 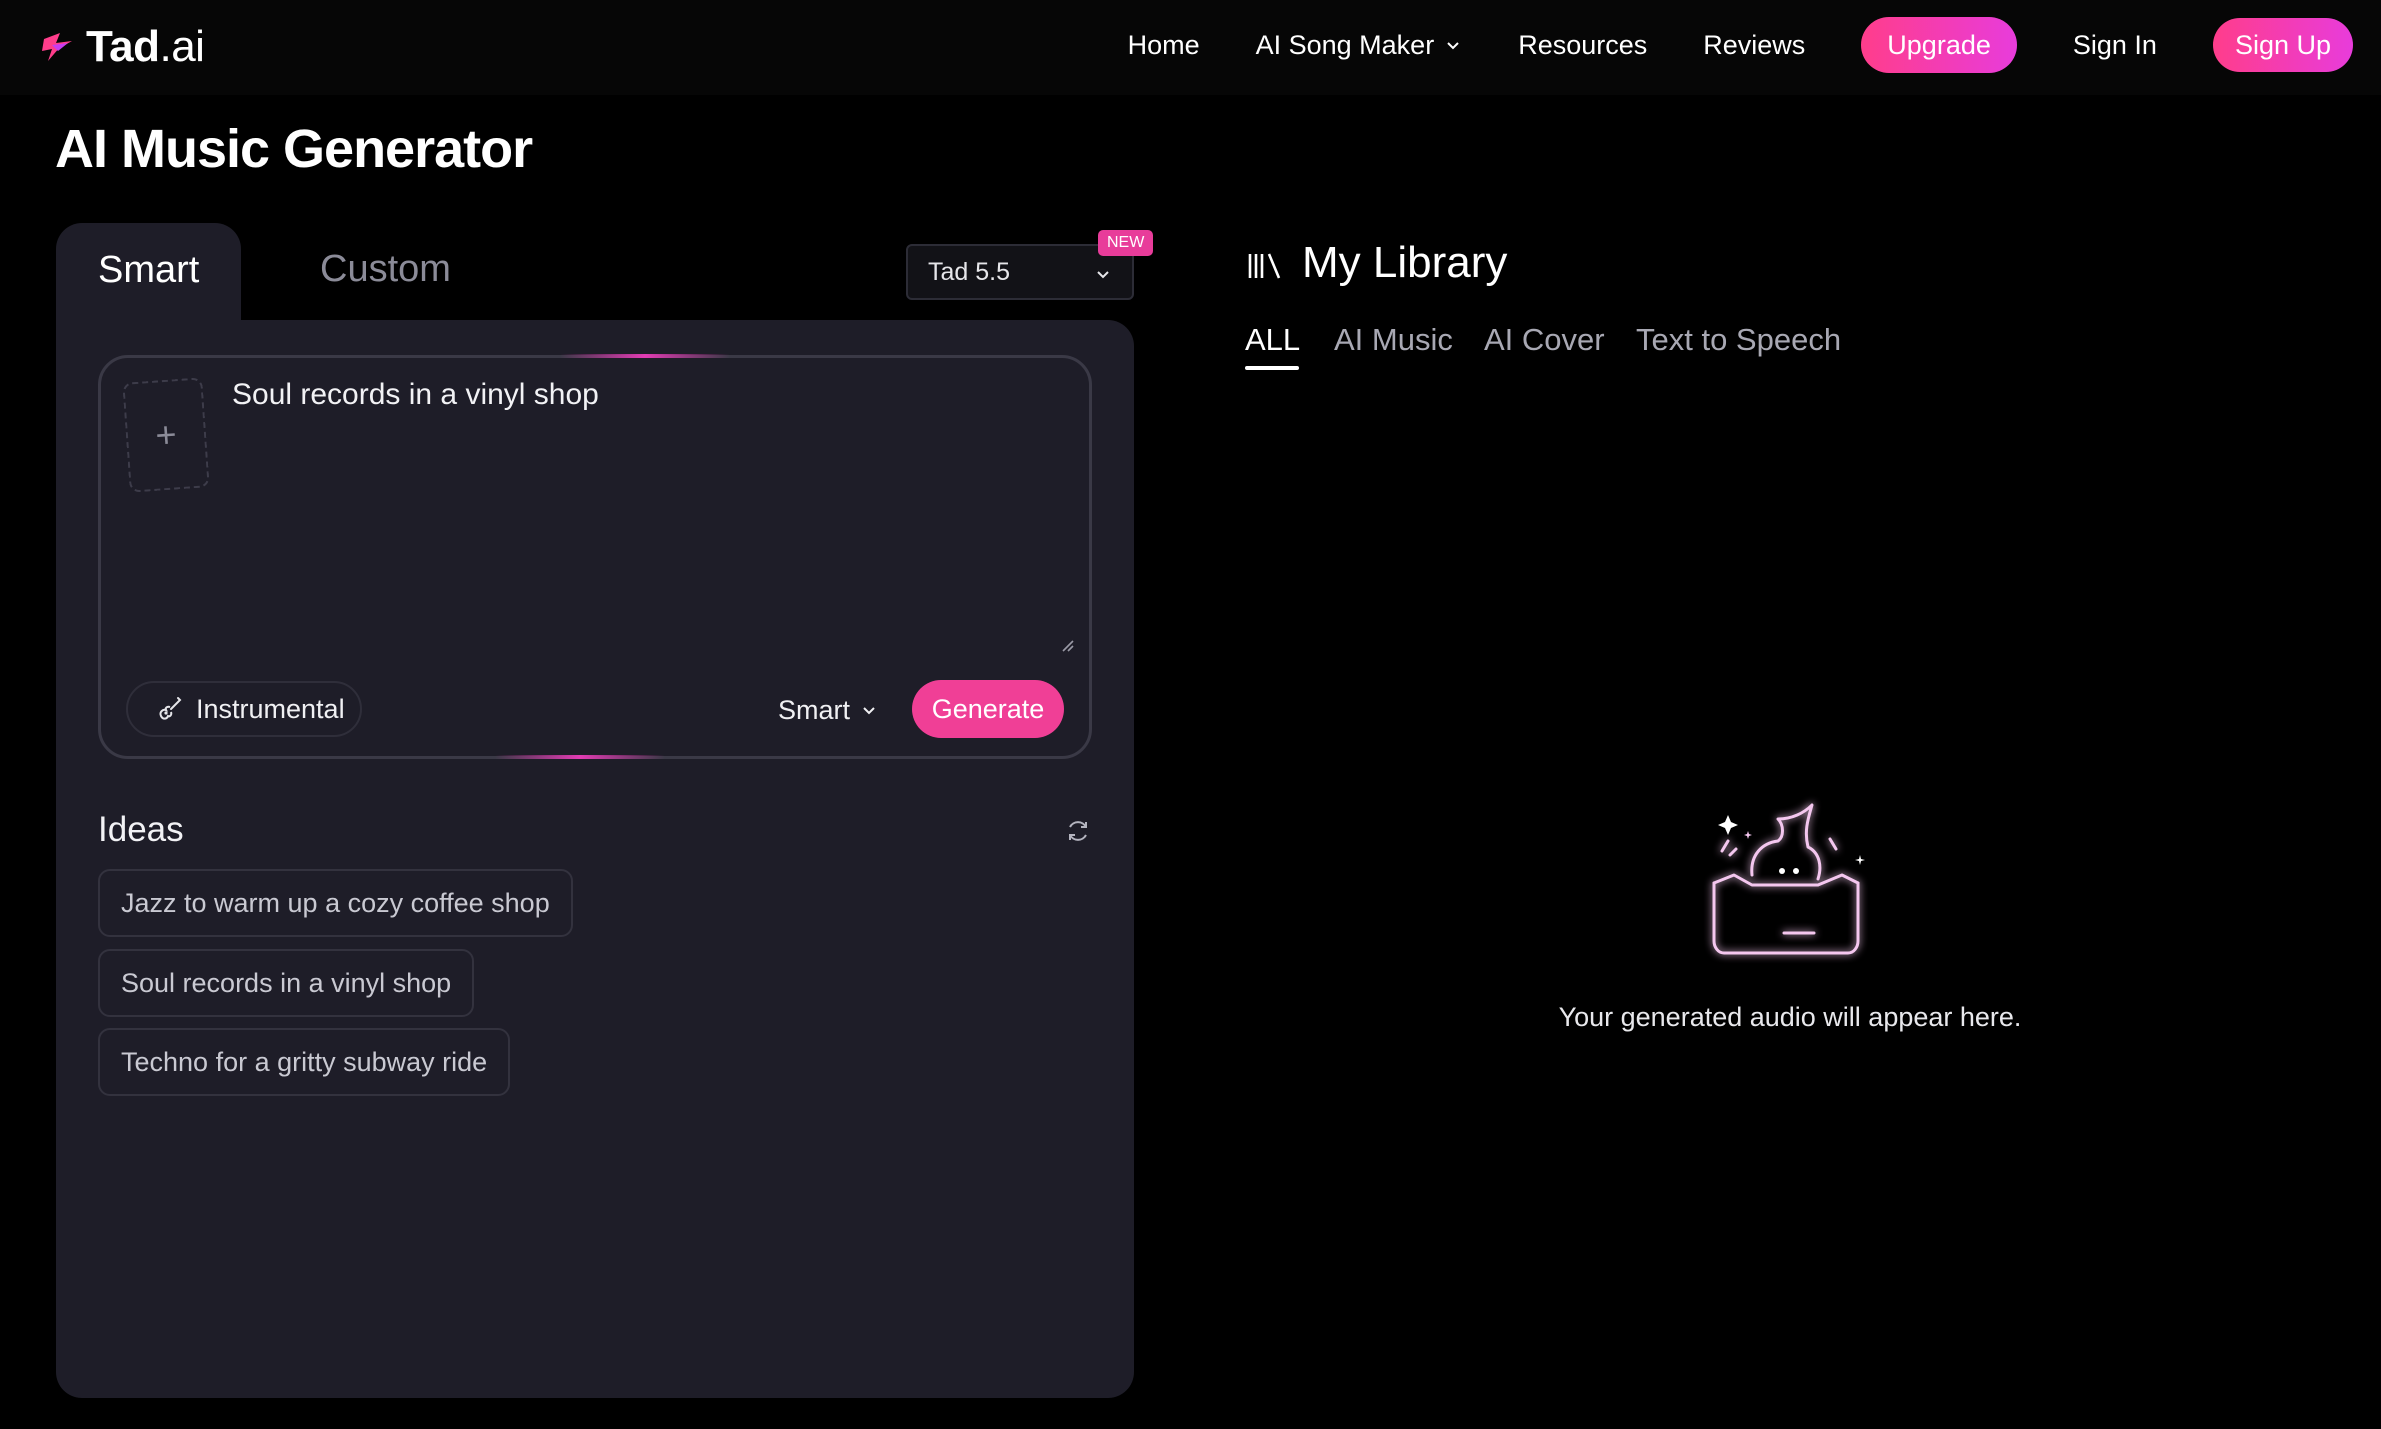 What do you see at coordinates (141, 829) in the screenshot?
I see `ideas-heading: Ideas` at bounding box center [141, 829].